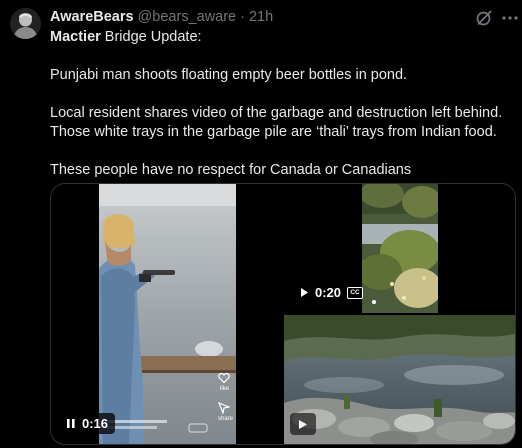  What do you see at coordinates (187, 17) in the screenshot?
I see `user-handle: @bears_aware` at bounding box center [187, 17].